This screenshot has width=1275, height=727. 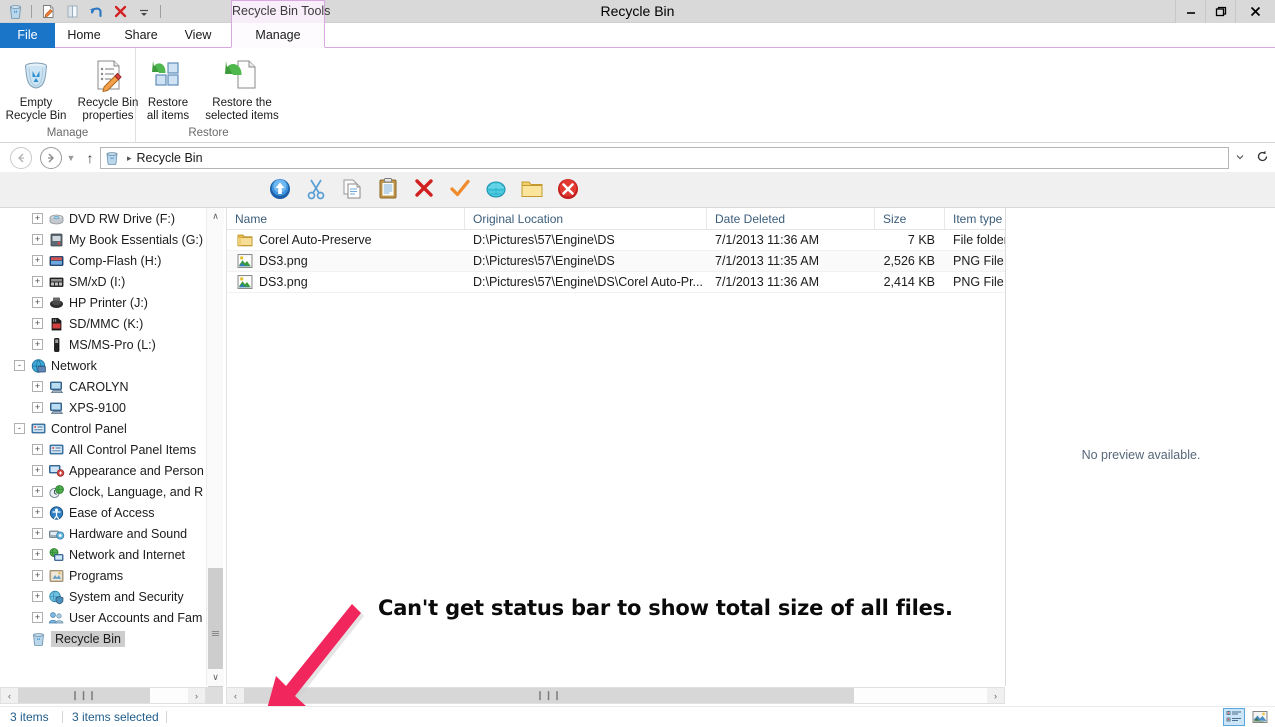 I want to click on tree-item-comp-flash-h: + Comp-Flash (H:), so click(x=112, y=260).